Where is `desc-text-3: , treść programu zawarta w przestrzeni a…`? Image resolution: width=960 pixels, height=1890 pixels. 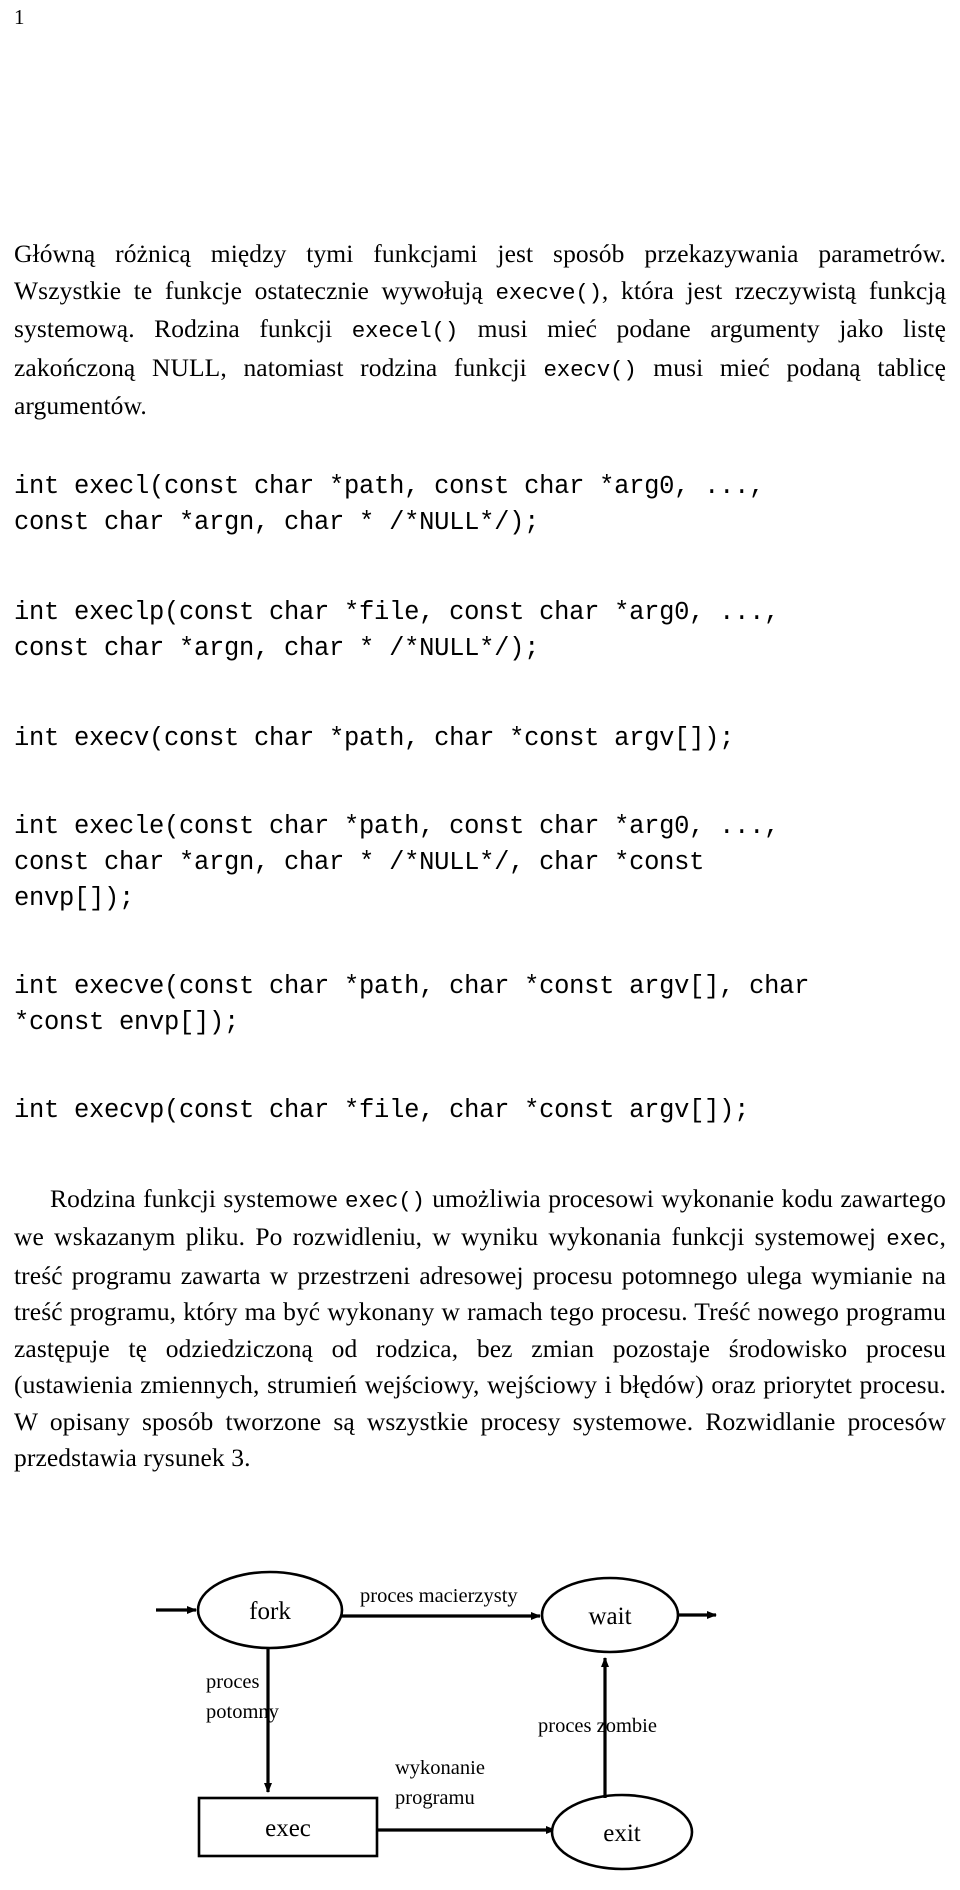
desc-text-3: , treść programu zawarta w przestrzeni a… is located at coordinates (480, 1347).